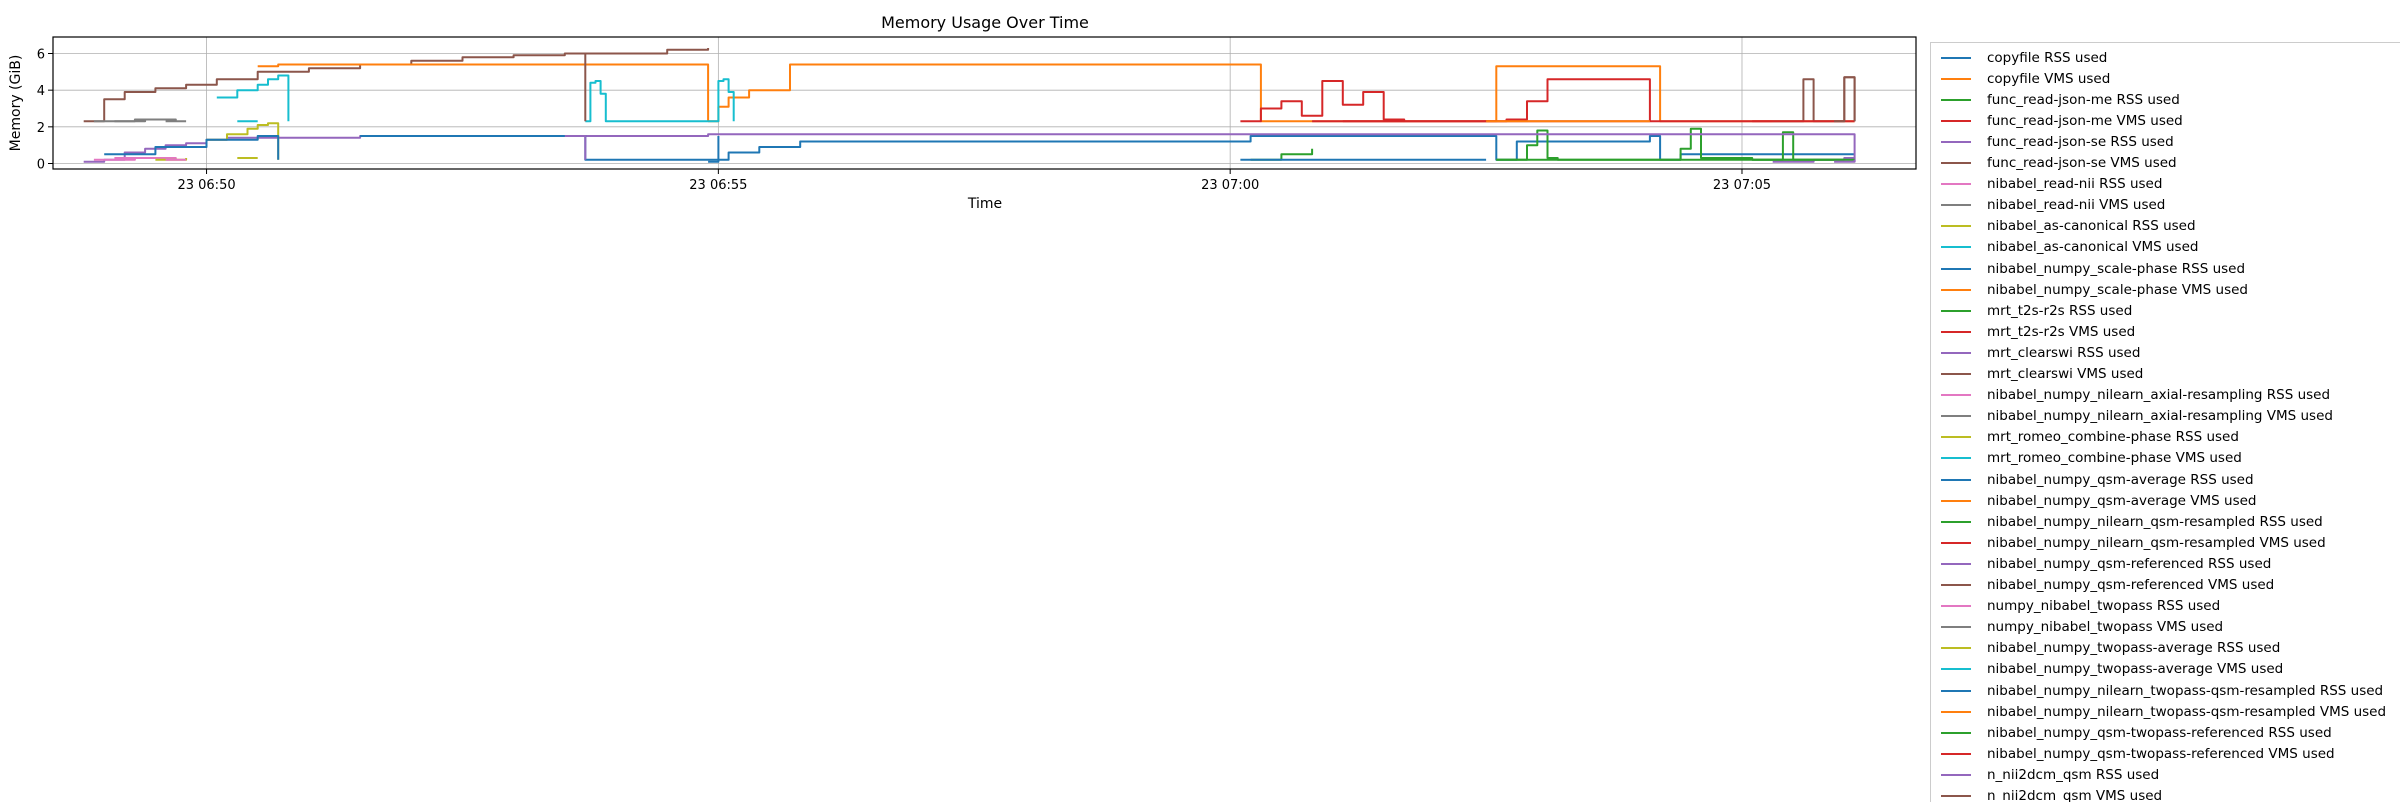  I want to click on legend-label: copyfile VMS used, so click(2048, 79).